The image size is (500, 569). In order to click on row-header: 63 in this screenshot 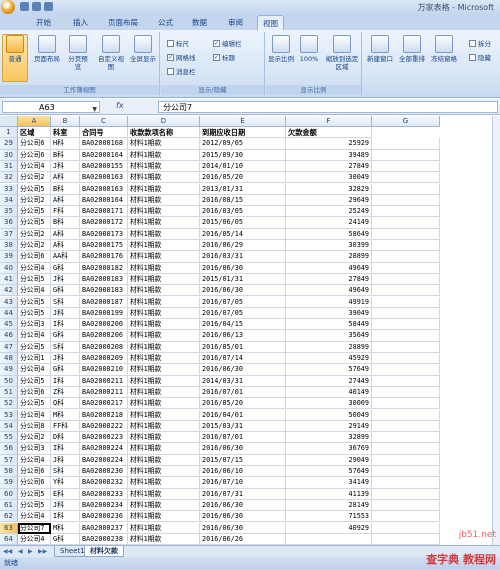, I will do `click(9, 528)`.